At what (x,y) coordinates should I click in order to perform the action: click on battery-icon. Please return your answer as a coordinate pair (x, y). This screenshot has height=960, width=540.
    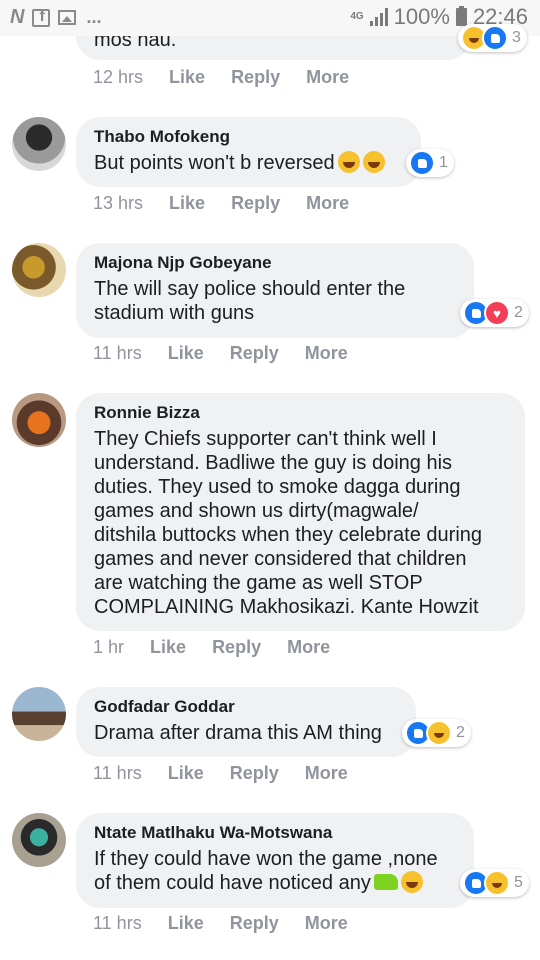
    Looking at the image, I should click on (461, 16).